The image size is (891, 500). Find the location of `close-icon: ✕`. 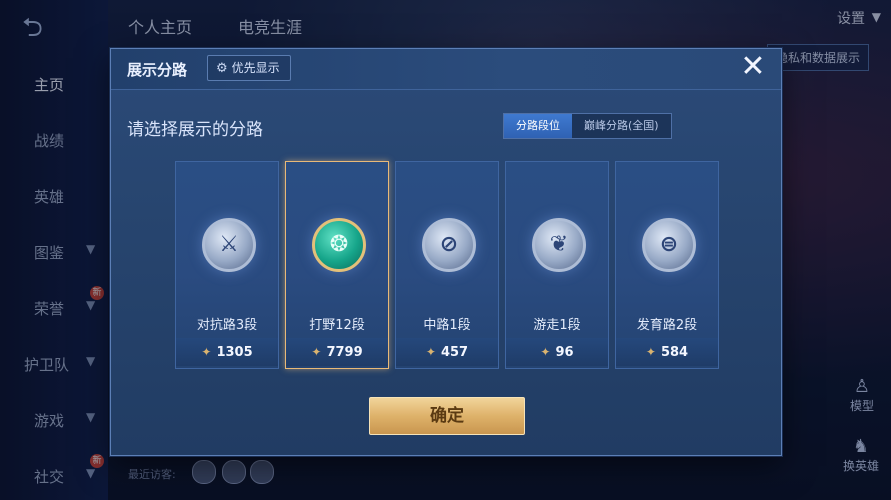

close-icon: ✕ is located at coordinates (753, 67).